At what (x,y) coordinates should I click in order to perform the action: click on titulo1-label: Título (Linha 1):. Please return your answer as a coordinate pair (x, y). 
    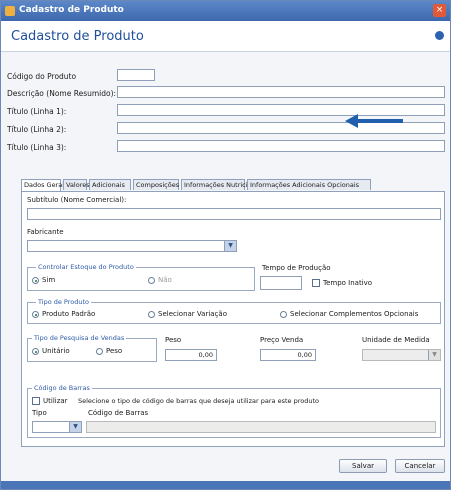
    Looking at the image, I should click on (37, 111).